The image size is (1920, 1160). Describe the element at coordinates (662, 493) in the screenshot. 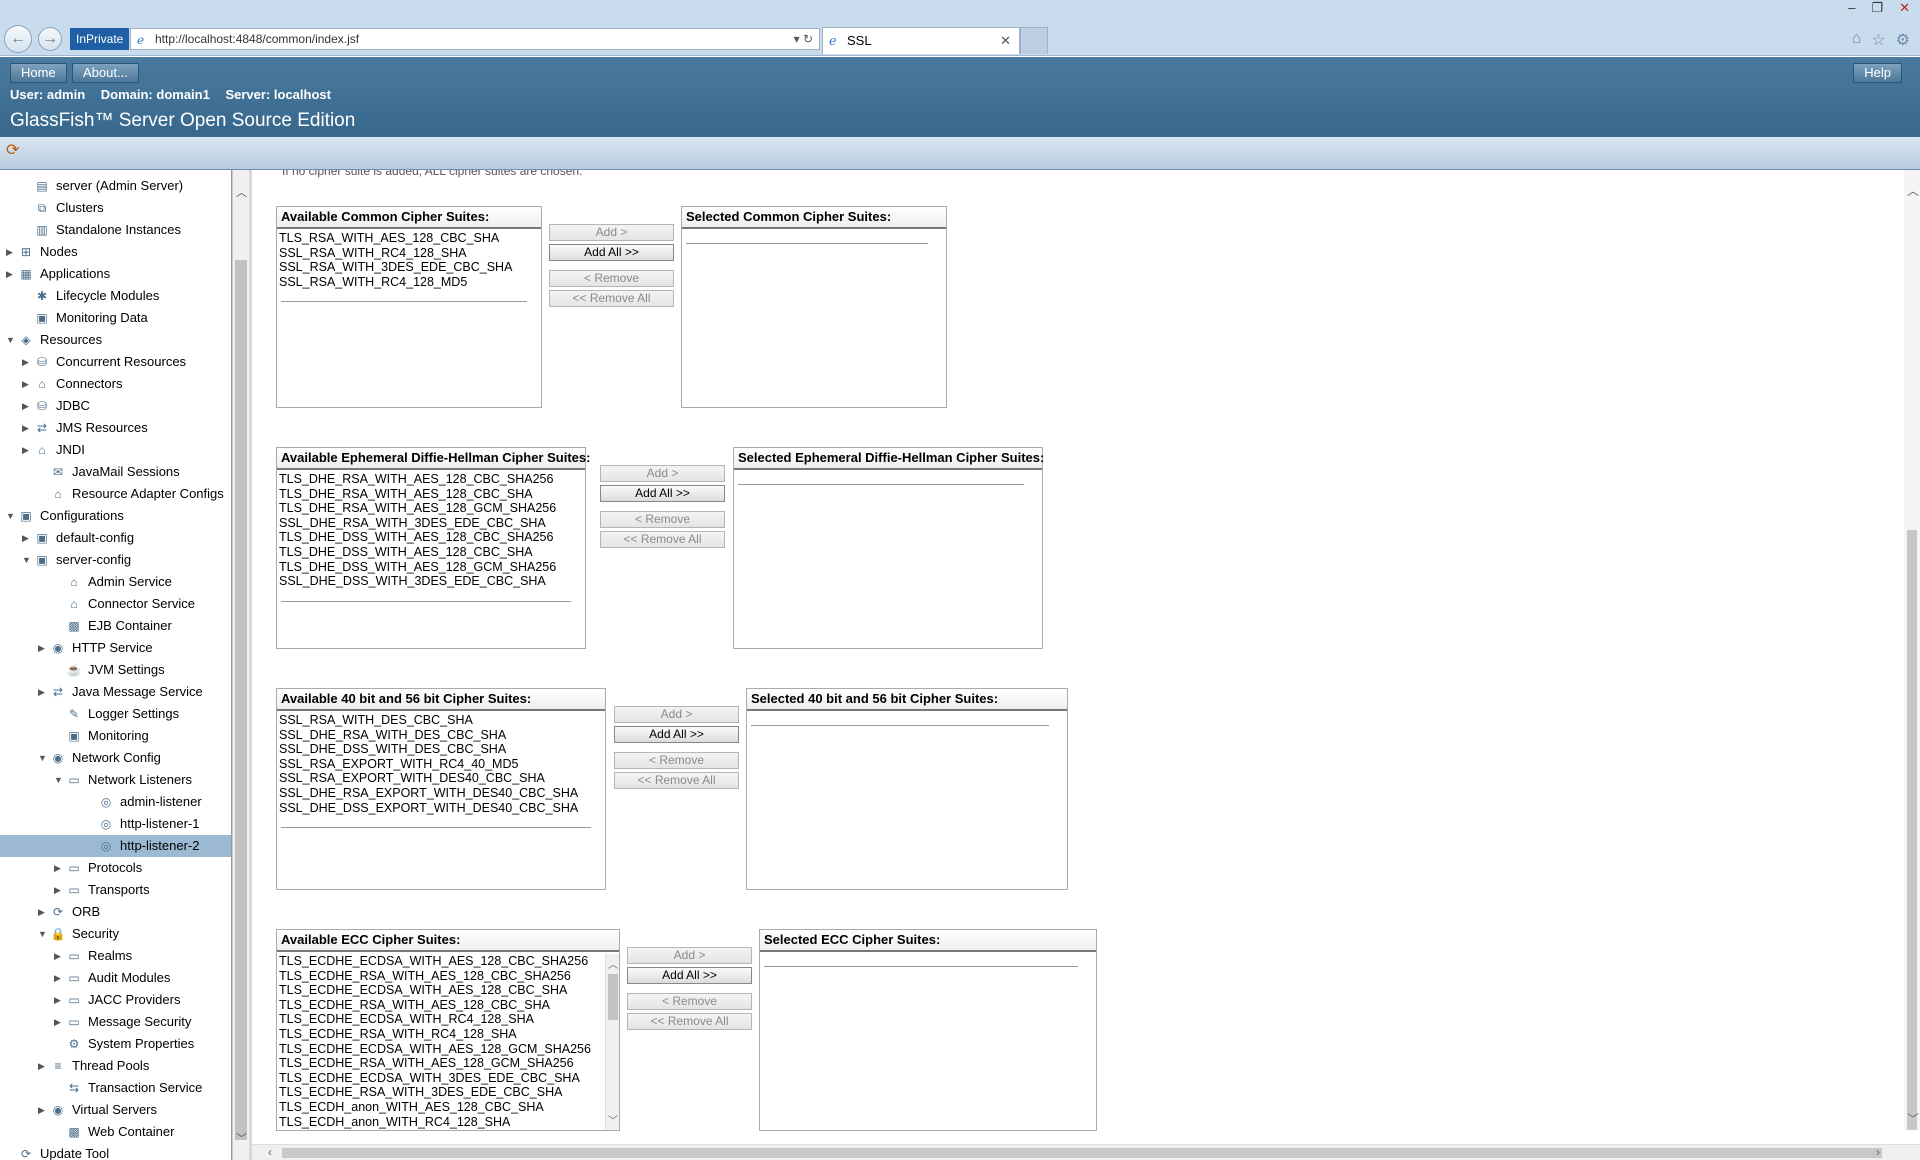

I see `add-all-button: Add All >>` at that location.